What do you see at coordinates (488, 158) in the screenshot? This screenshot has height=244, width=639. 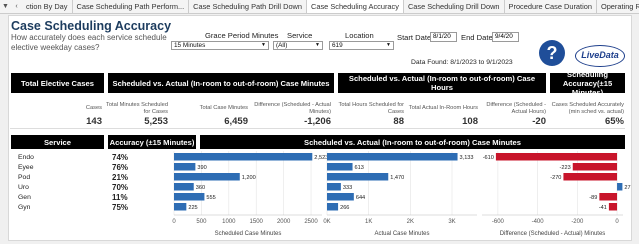 I see `data-label: -610` at bounding box center [488, 158].